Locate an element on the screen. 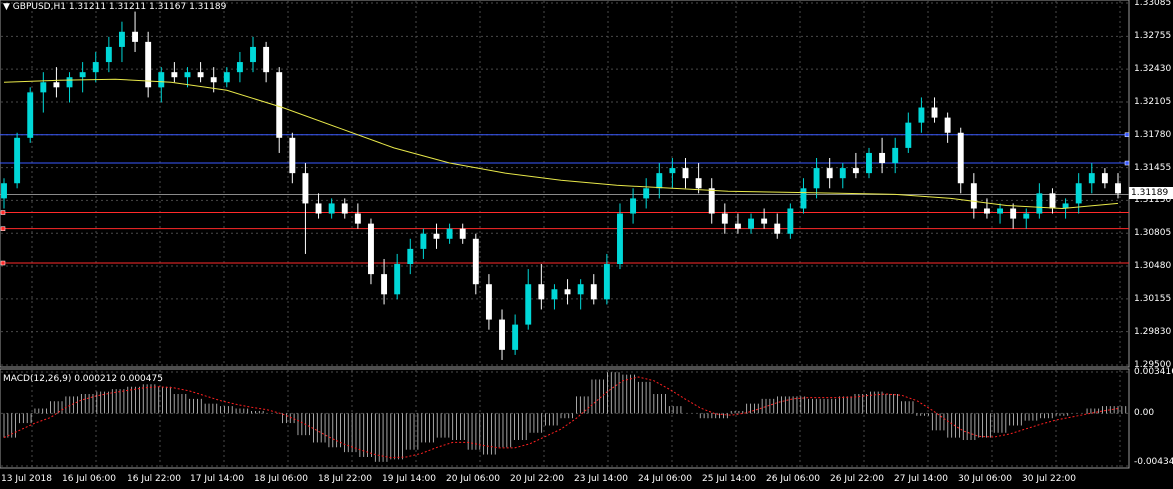 The height and width of the screenshot is (489, 1173). macd-axis-label: -0.004345 is located at coordinates (1153, 462).